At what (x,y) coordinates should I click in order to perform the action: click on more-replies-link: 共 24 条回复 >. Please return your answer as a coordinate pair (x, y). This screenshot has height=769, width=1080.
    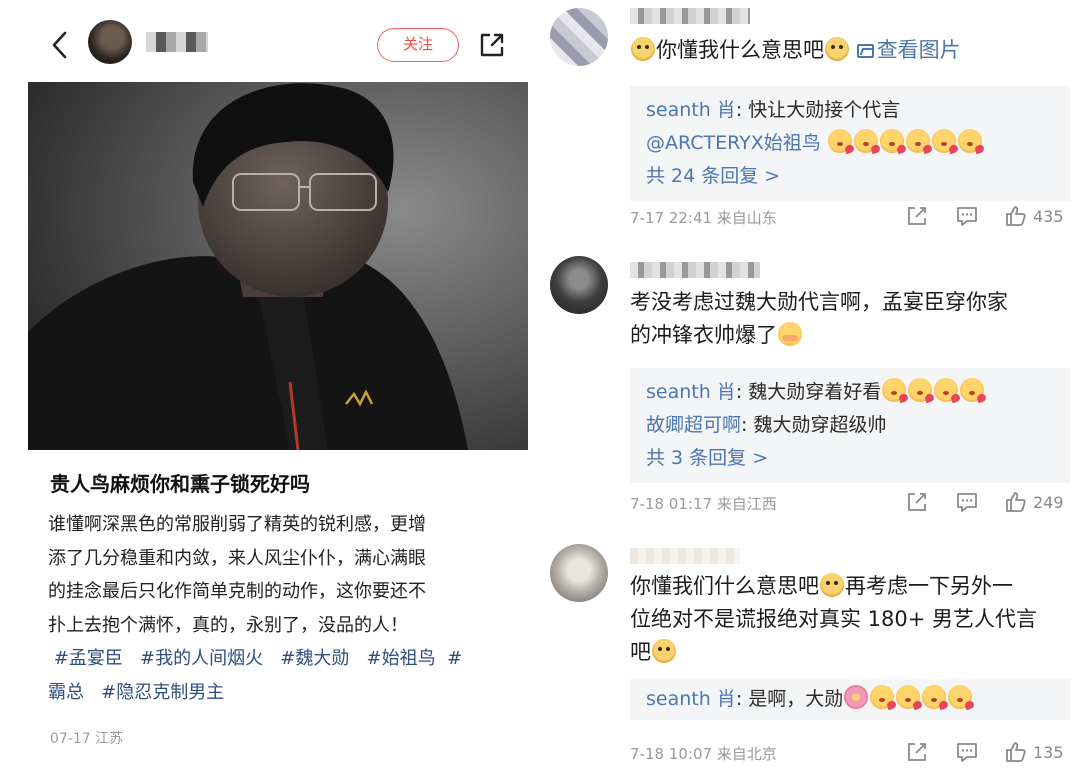
    Looking at the image, I should click on (850, 176).